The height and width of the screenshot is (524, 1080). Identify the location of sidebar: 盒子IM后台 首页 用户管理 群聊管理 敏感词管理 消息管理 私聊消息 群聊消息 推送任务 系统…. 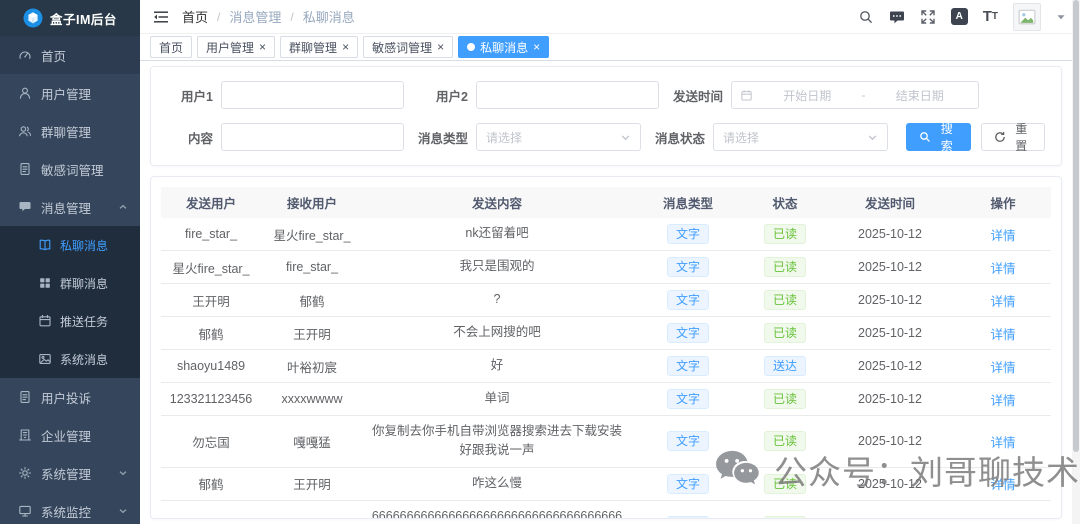
(70, 262).